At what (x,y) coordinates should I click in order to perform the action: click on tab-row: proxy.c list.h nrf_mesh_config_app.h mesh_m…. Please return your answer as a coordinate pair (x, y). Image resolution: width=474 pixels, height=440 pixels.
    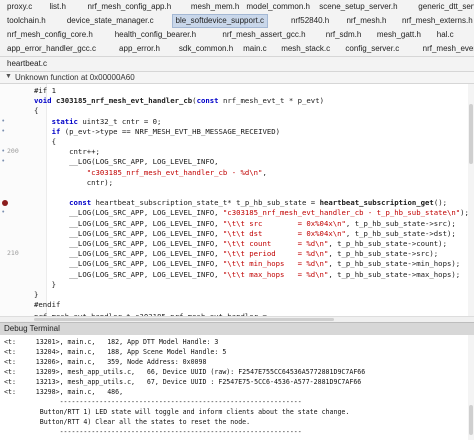
    Looking at the image, I should click on (237, 7).